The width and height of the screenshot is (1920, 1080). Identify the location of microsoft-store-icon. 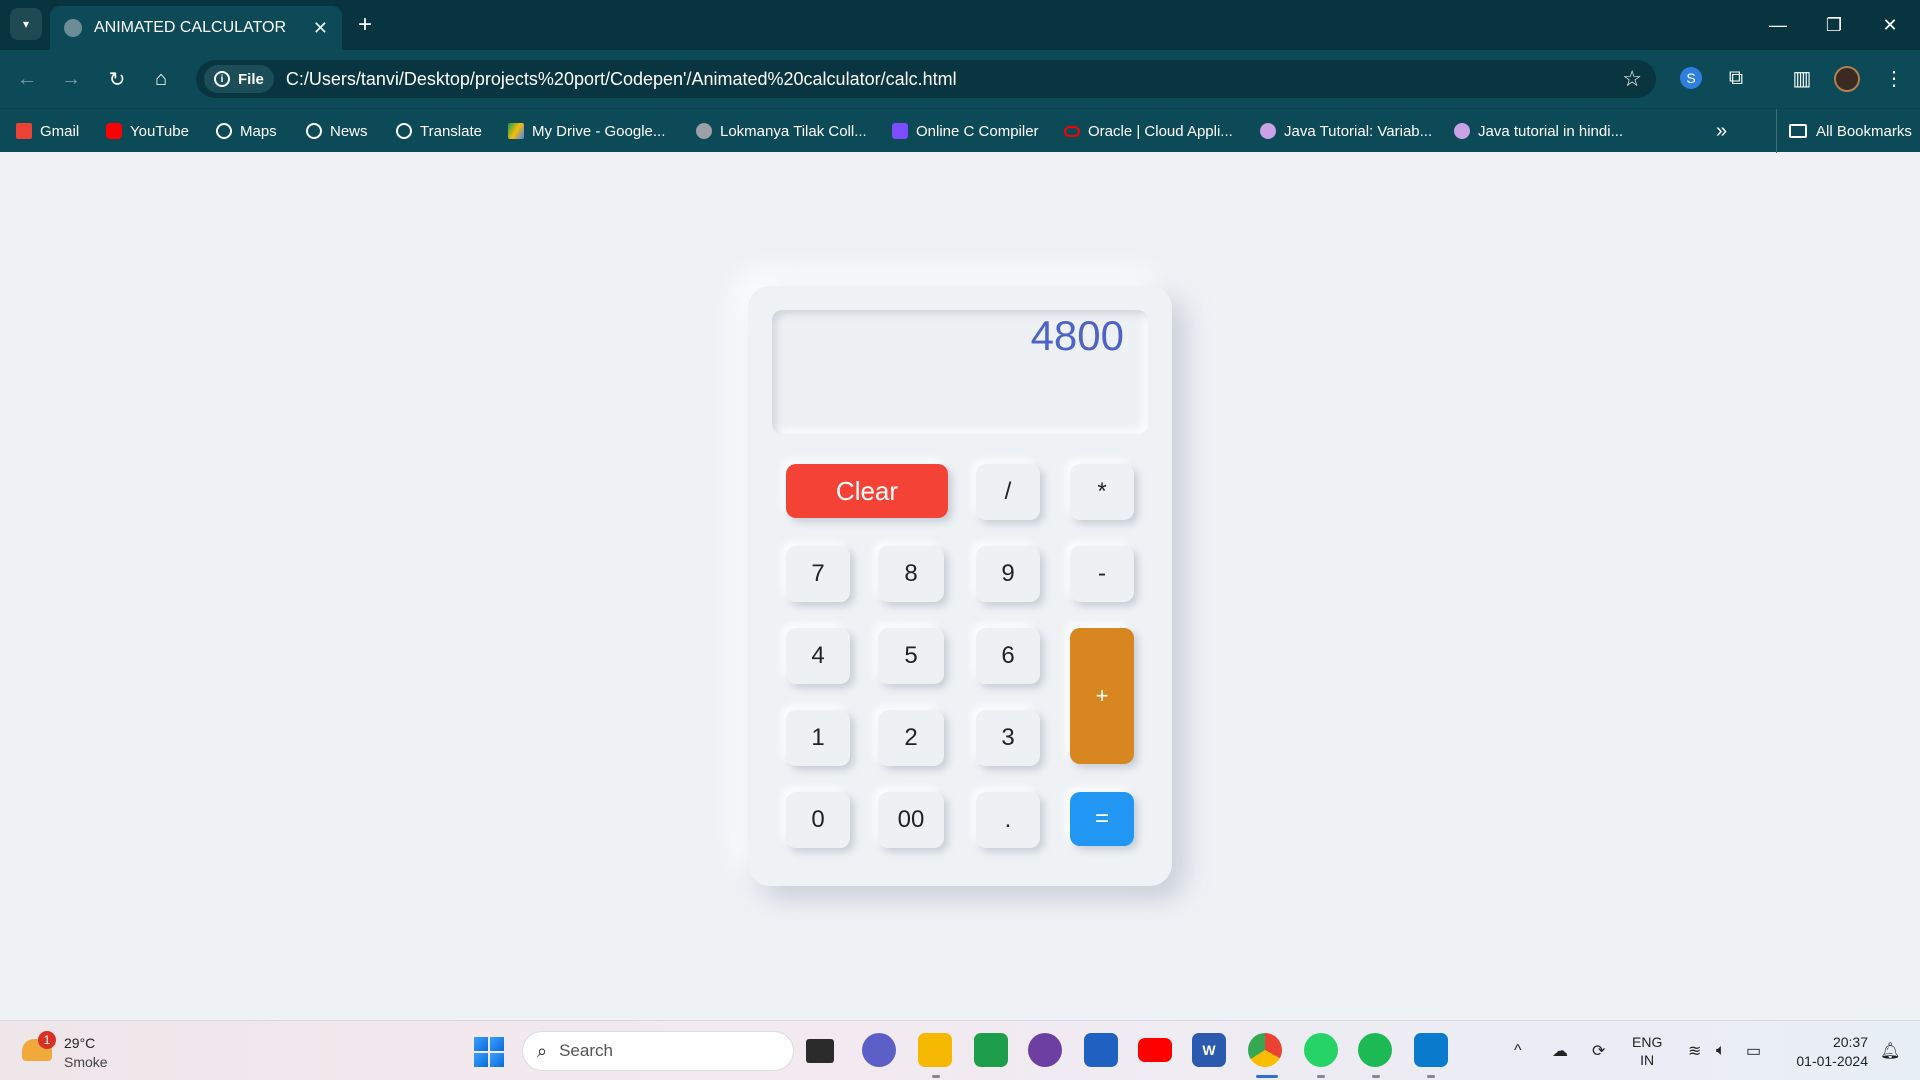
(1101, 1050).